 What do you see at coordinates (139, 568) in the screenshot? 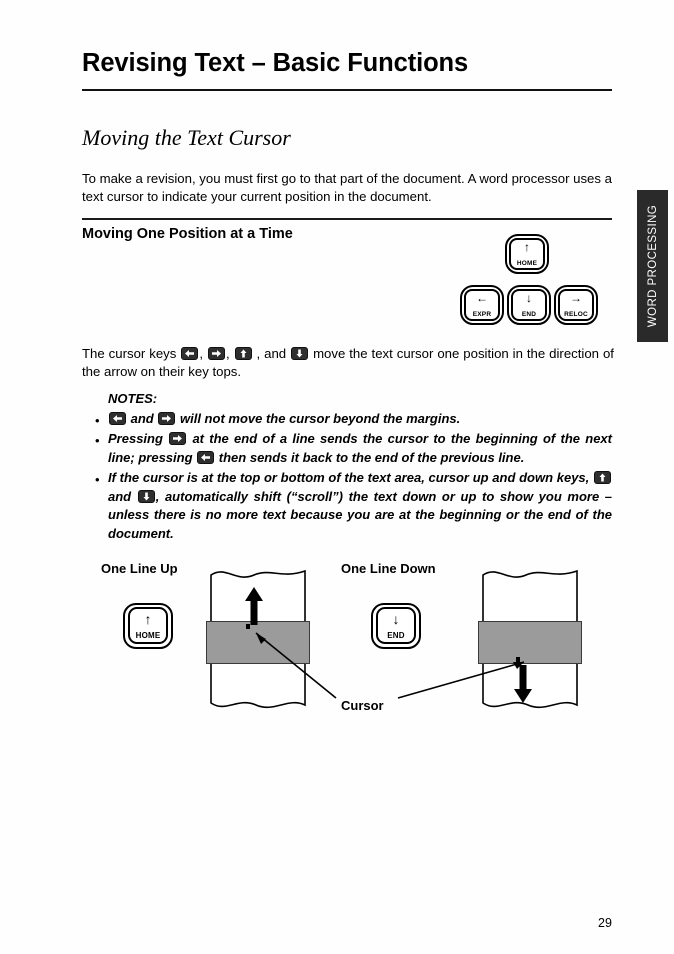
I see `figure-label-one-line-up: One Line Up` at bounding box center [139, 568].